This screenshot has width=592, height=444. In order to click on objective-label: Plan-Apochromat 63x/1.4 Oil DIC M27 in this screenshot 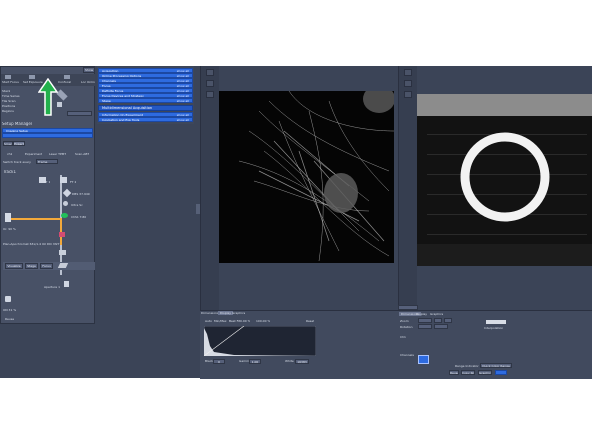, I will do `click(31, 244)`.